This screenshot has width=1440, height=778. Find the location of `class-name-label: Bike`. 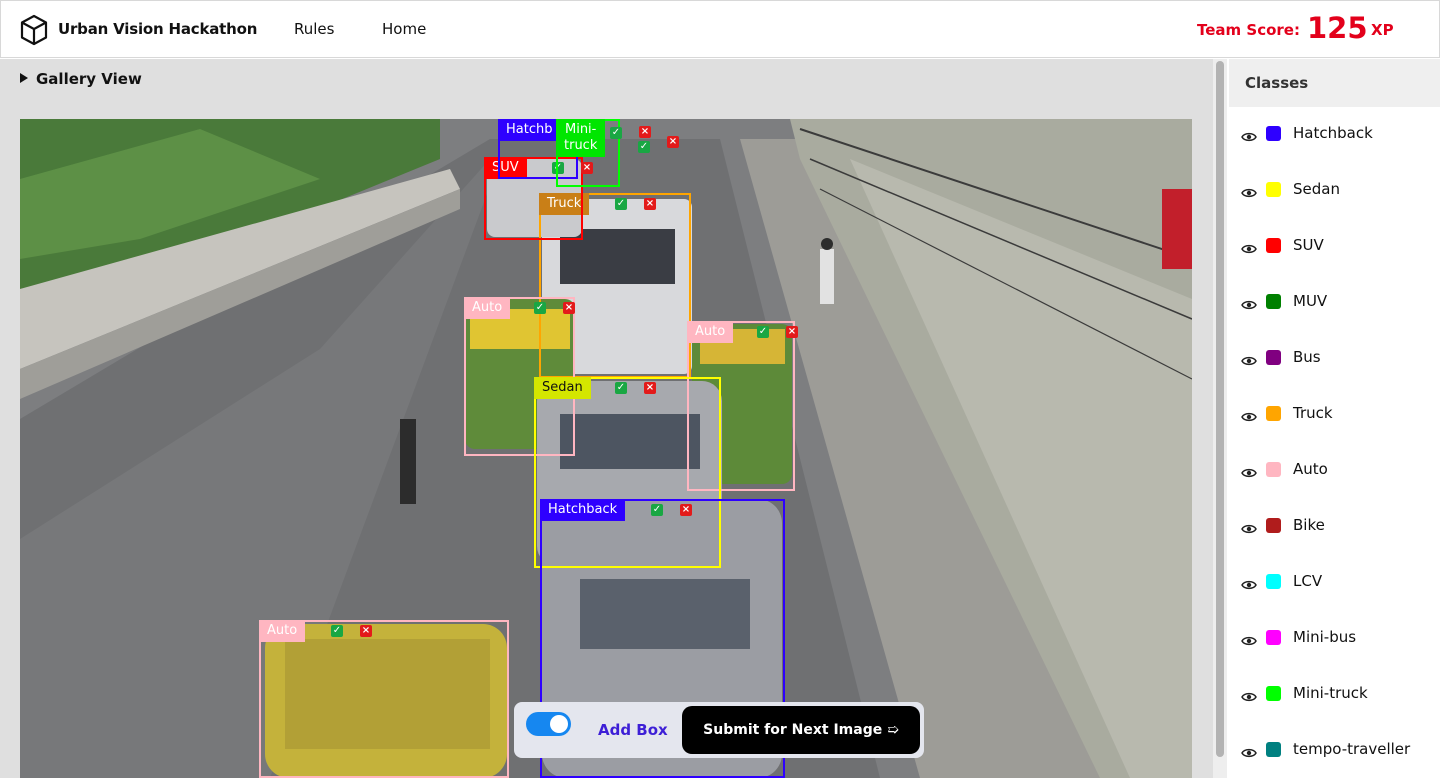

class-name-label: Bike is located at coordinates (1309, 525).